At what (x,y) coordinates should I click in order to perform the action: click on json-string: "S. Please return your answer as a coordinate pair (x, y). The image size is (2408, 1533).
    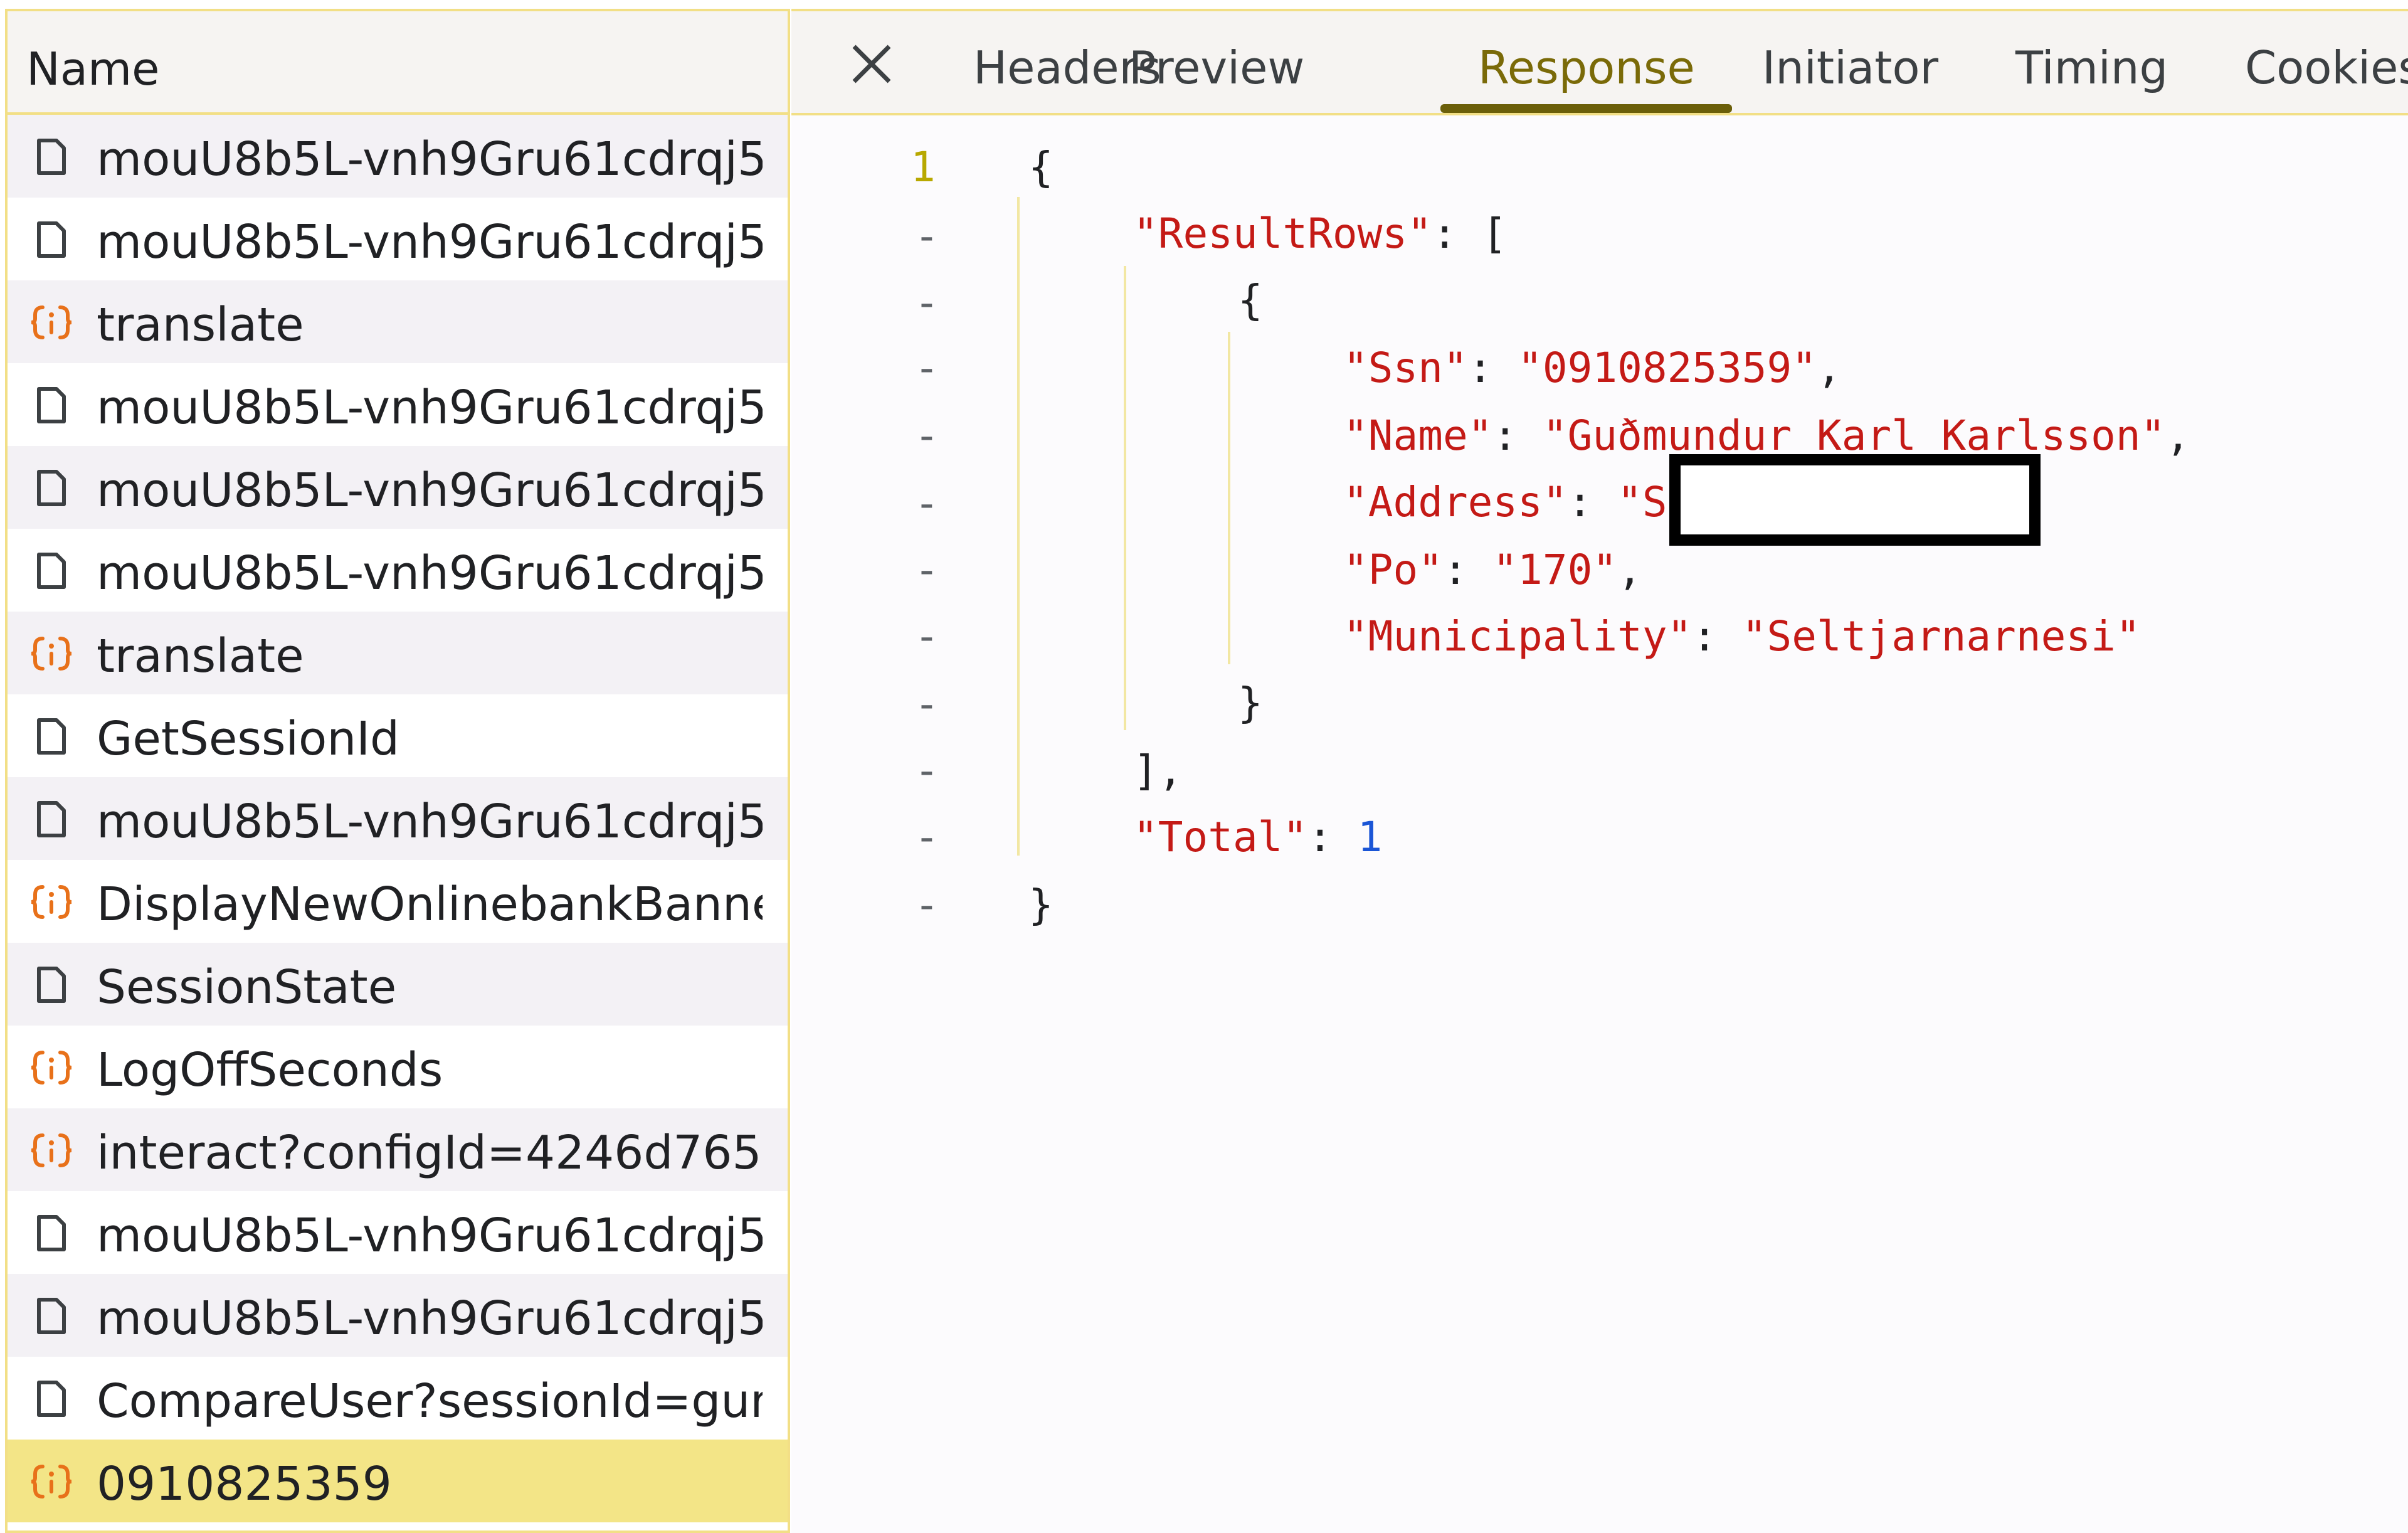
    Looking at the image, I should click on (1642, 502).